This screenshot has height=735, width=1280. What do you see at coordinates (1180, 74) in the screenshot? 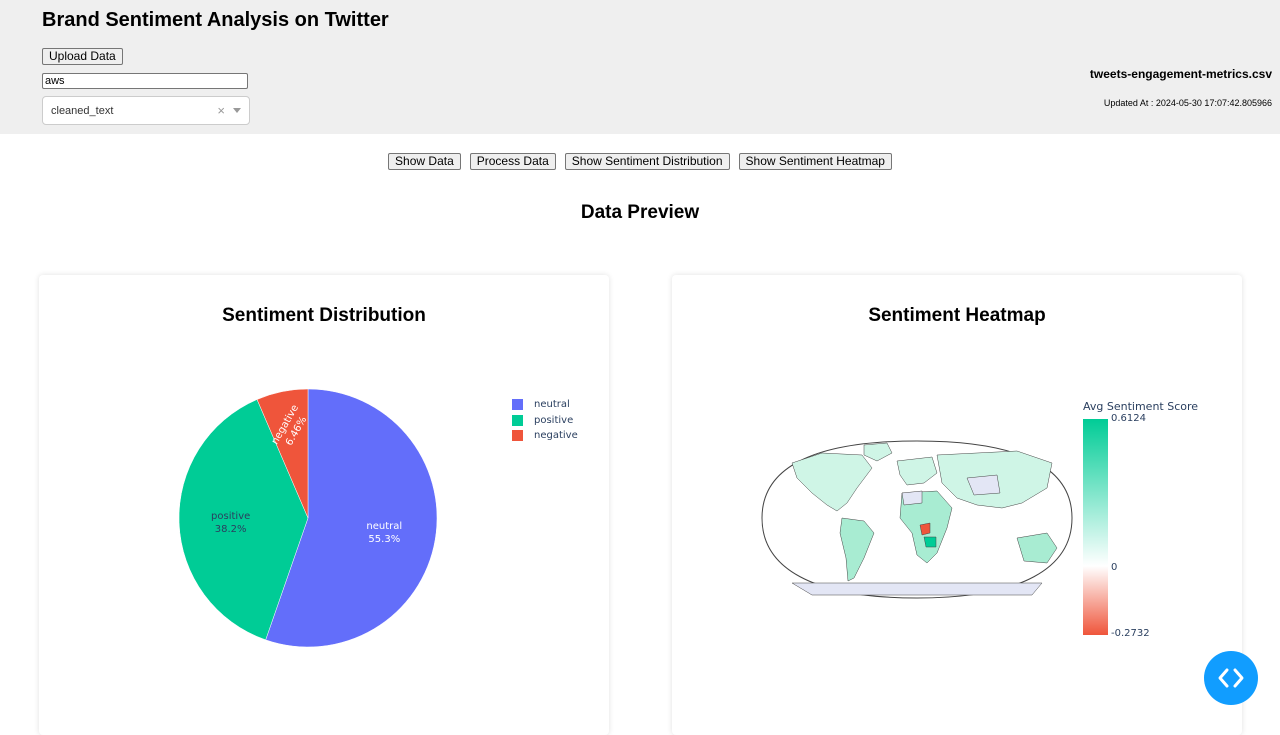
I see `file-name: tweets-engagement-metrics.csv` at bounding box center [1180, 74].